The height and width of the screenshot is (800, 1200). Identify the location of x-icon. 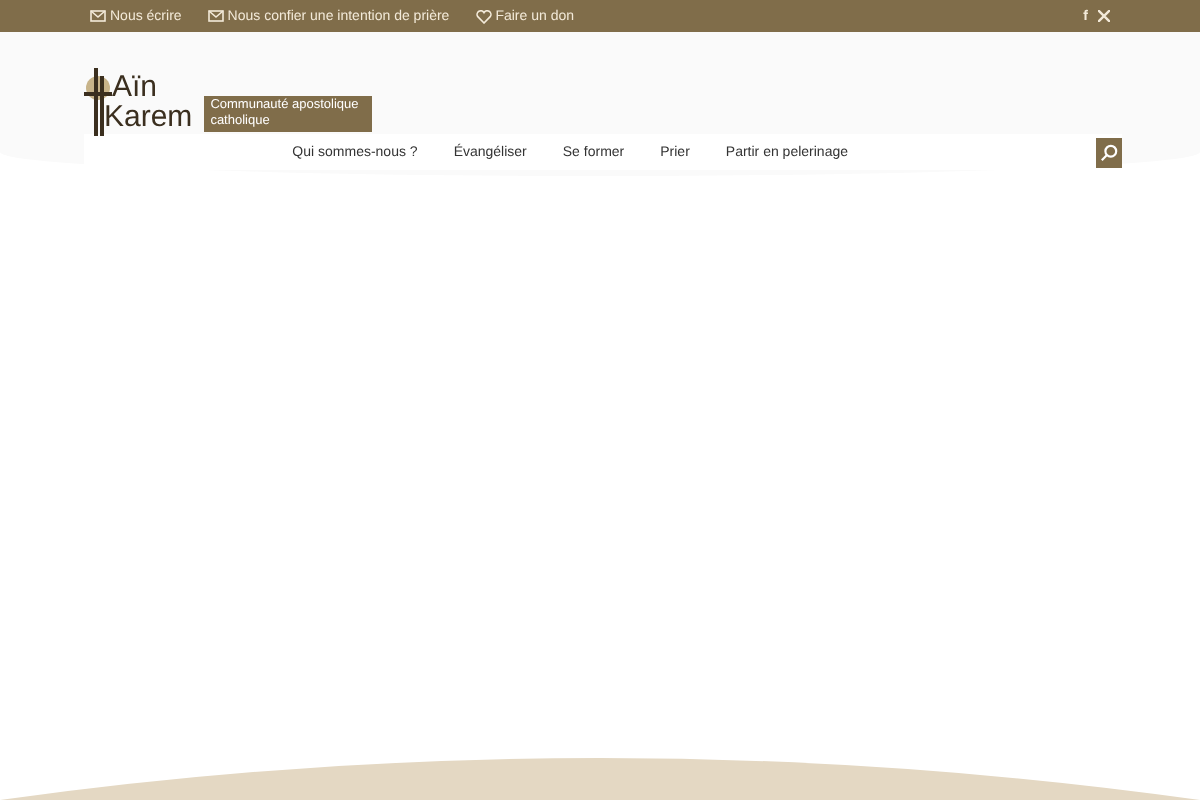
(1104, 16).